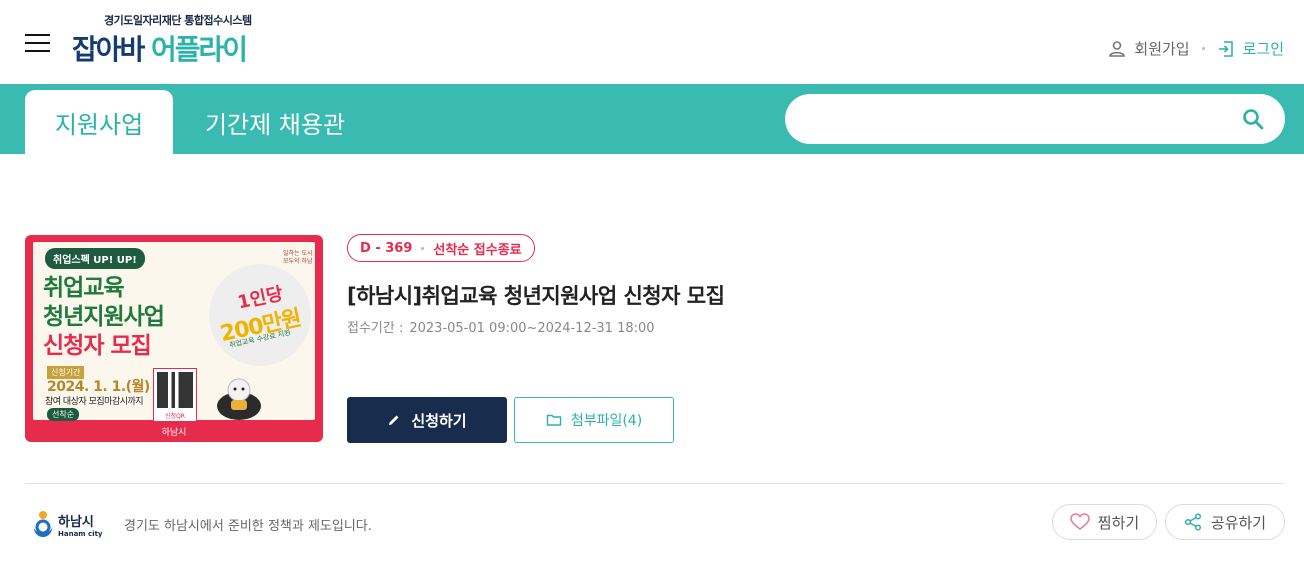 The width and height of the screenshot is (1304, 587). Describe the element at coordinates (1117, 48) in the screenshot. I see `user-icon` at that location.